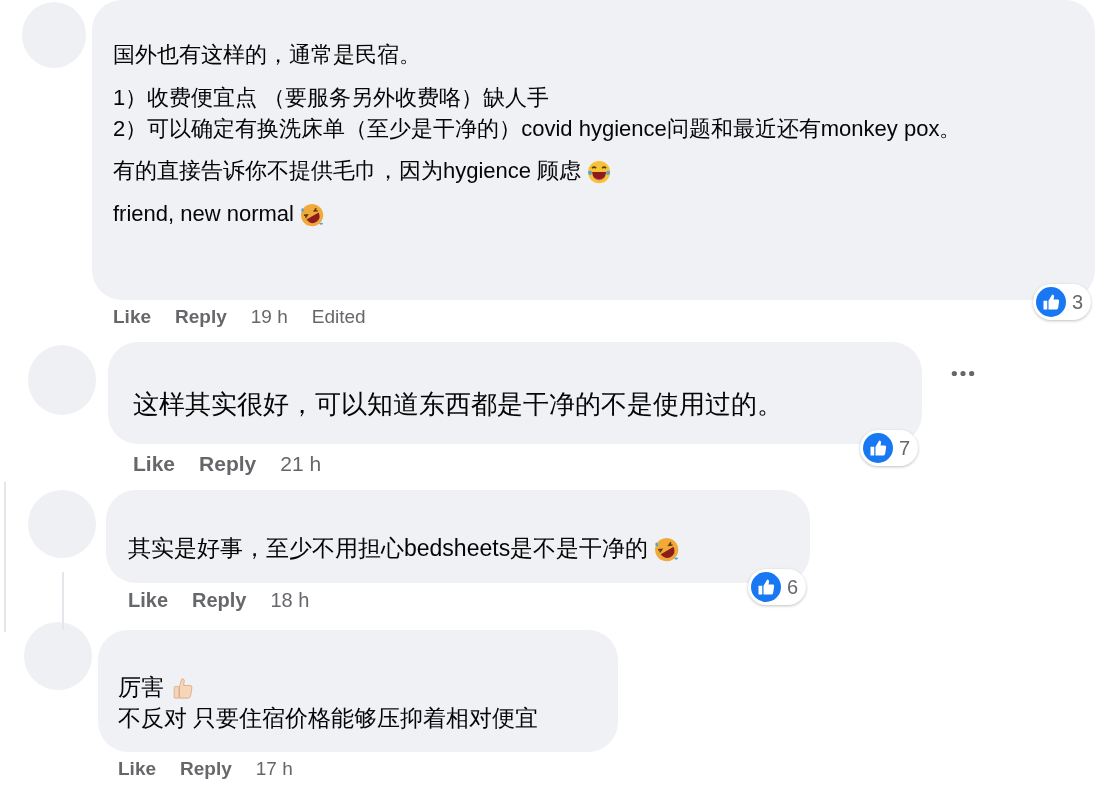  Describe the element at coordinates (203, 214) in the screenshot. I see `comment-text: friend, new normal` at that location.